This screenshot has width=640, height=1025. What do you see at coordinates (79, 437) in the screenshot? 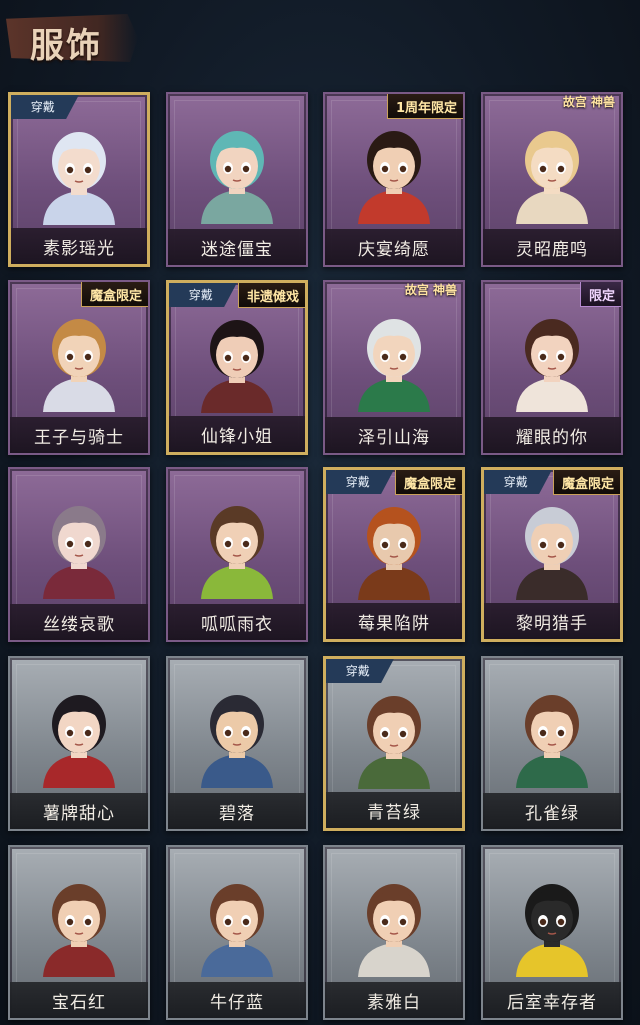
I see `costume-name: 王子与骑士` at bounding box center [79, 437].